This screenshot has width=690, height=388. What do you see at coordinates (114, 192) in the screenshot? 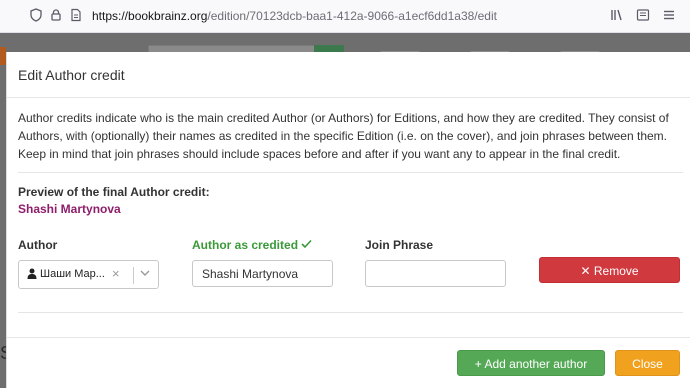
I see `preview-label: Preview of the final Author credit:` at bounding box center [114, 192].